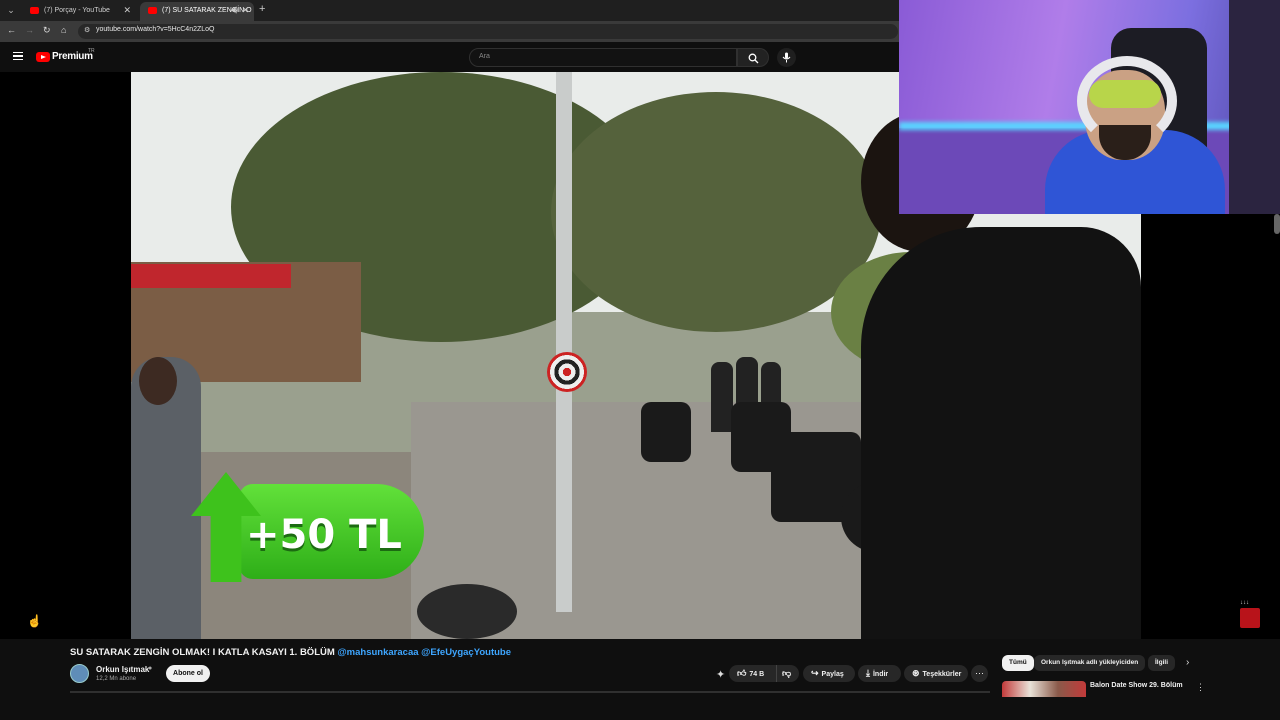 The width and height of the screenshot is (1280, 720). What do you see at coordinates (832, 674) in the screenshot?
I see `share-label: Paylaş` at bounding box center [832, 674].